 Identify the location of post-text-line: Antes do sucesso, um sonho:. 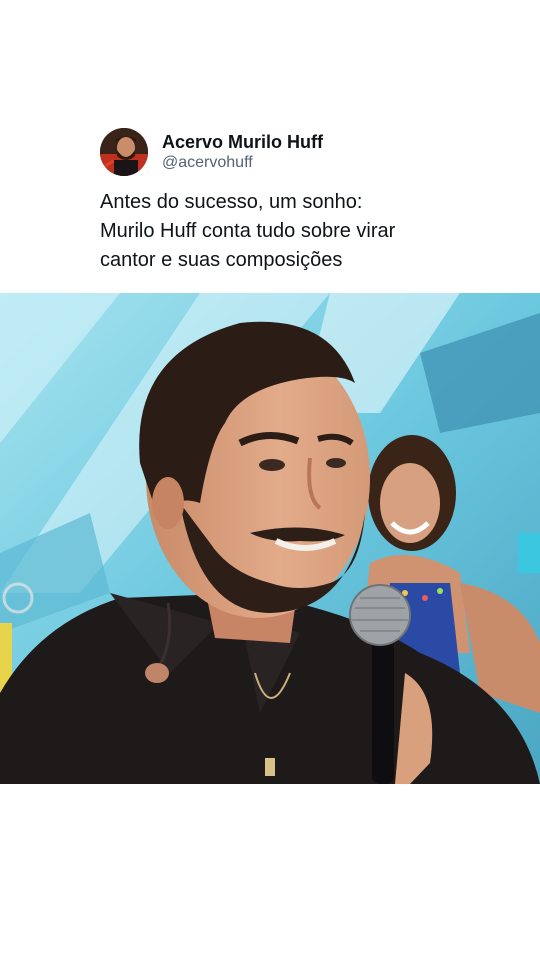
(231, 202).